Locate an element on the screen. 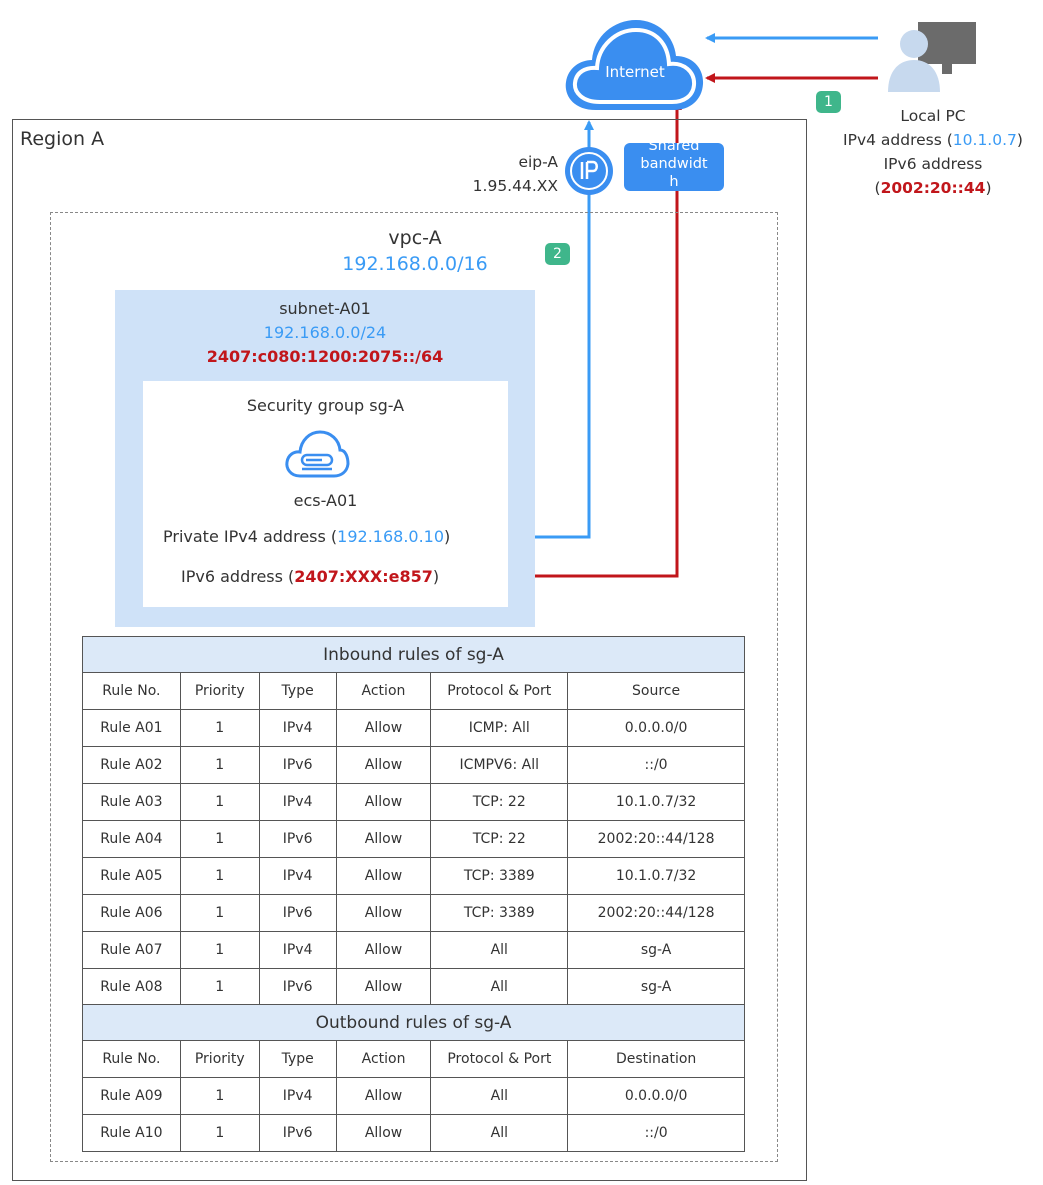 This screenshot has width=1043, height=1185. local-pc-ipv4-line: IPv4 address (10.1.0.7) is located at coordinates (929, 140).